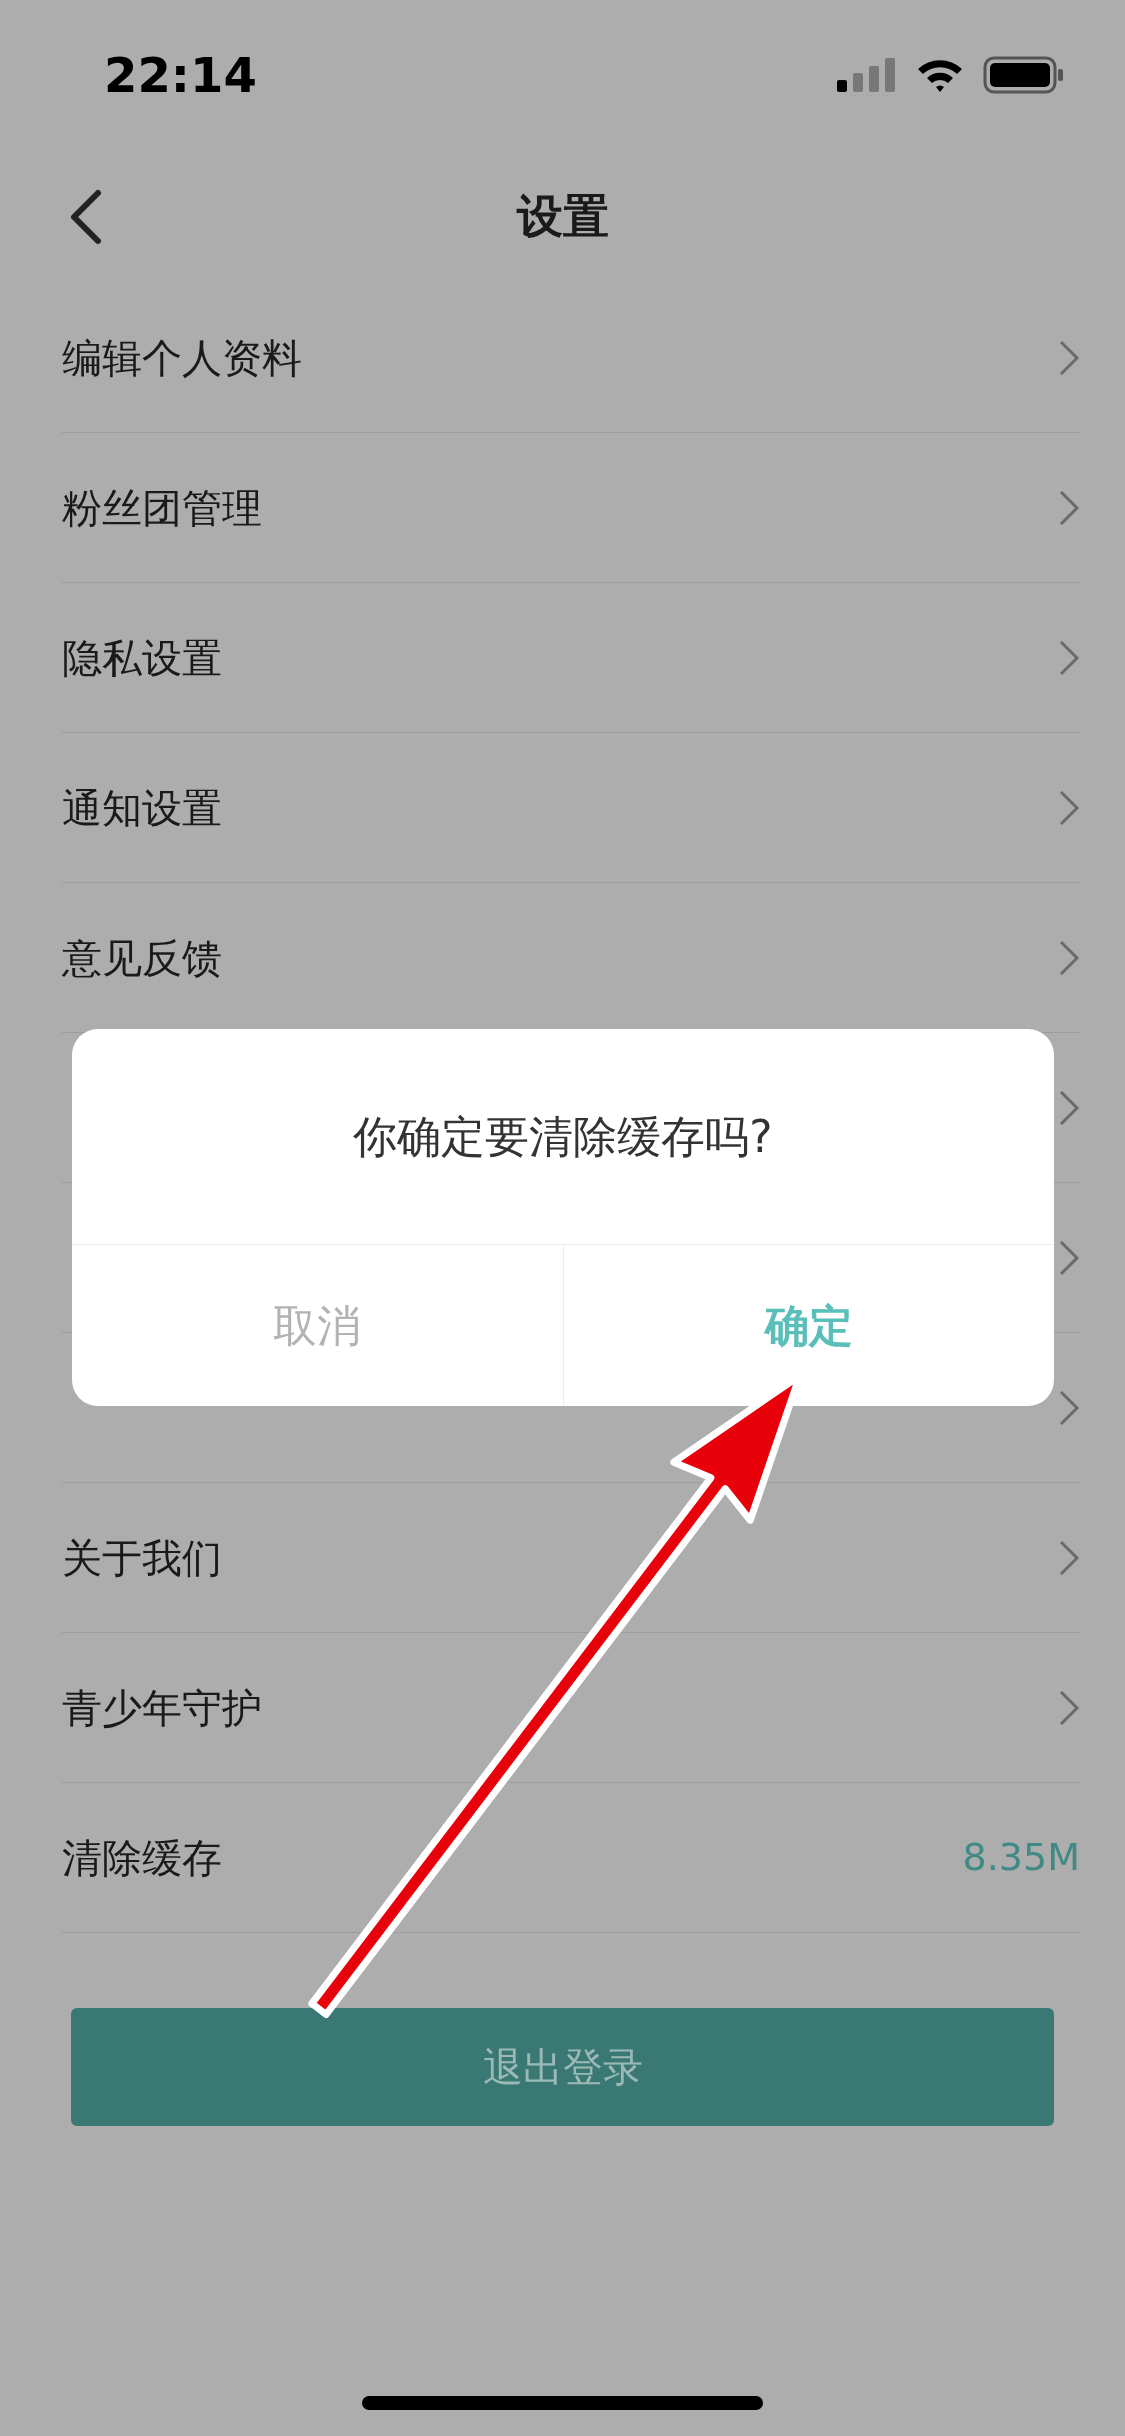  I want to click on settings-row: 通知设置, so click(571, 808).